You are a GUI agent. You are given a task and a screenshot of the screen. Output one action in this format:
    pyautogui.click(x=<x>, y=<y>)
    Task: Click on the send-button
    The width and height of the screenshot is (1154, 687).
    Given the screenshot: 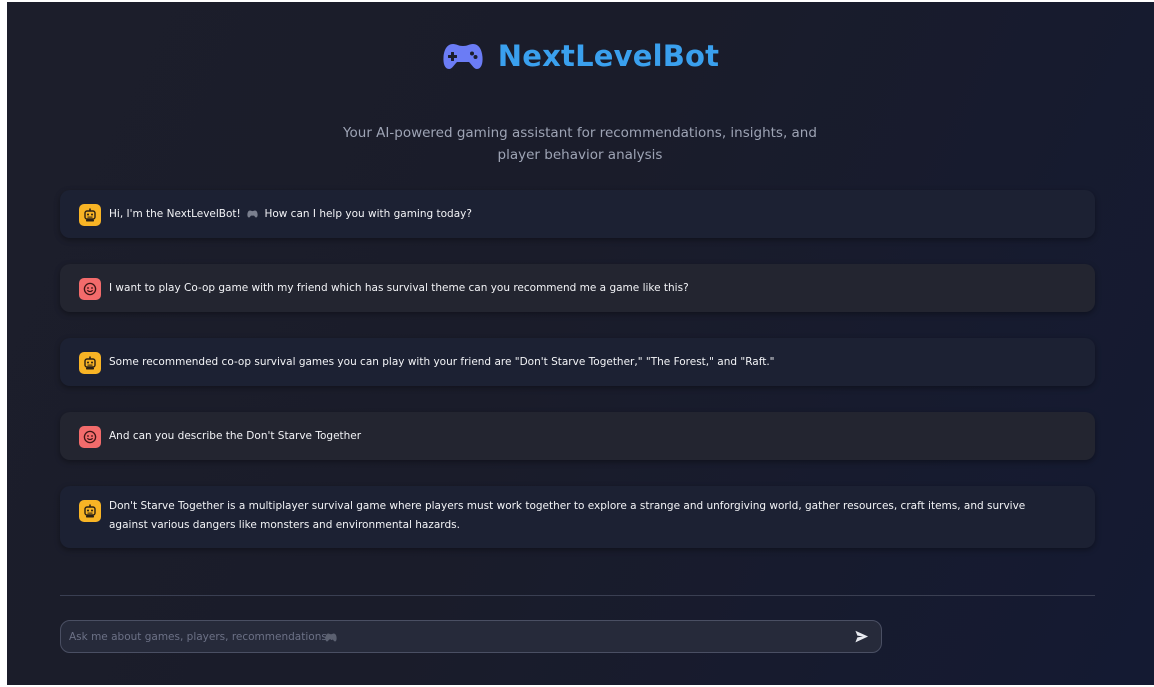 What is the action you would take?
    pyautogui.click(x=861, y=636)
    